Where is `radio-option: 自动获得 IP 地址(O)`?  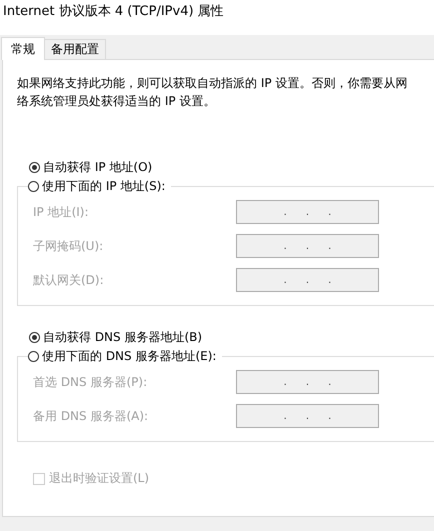
radio-option: 自动获得 IP 地址(O) is located at coordinates (90, 167).